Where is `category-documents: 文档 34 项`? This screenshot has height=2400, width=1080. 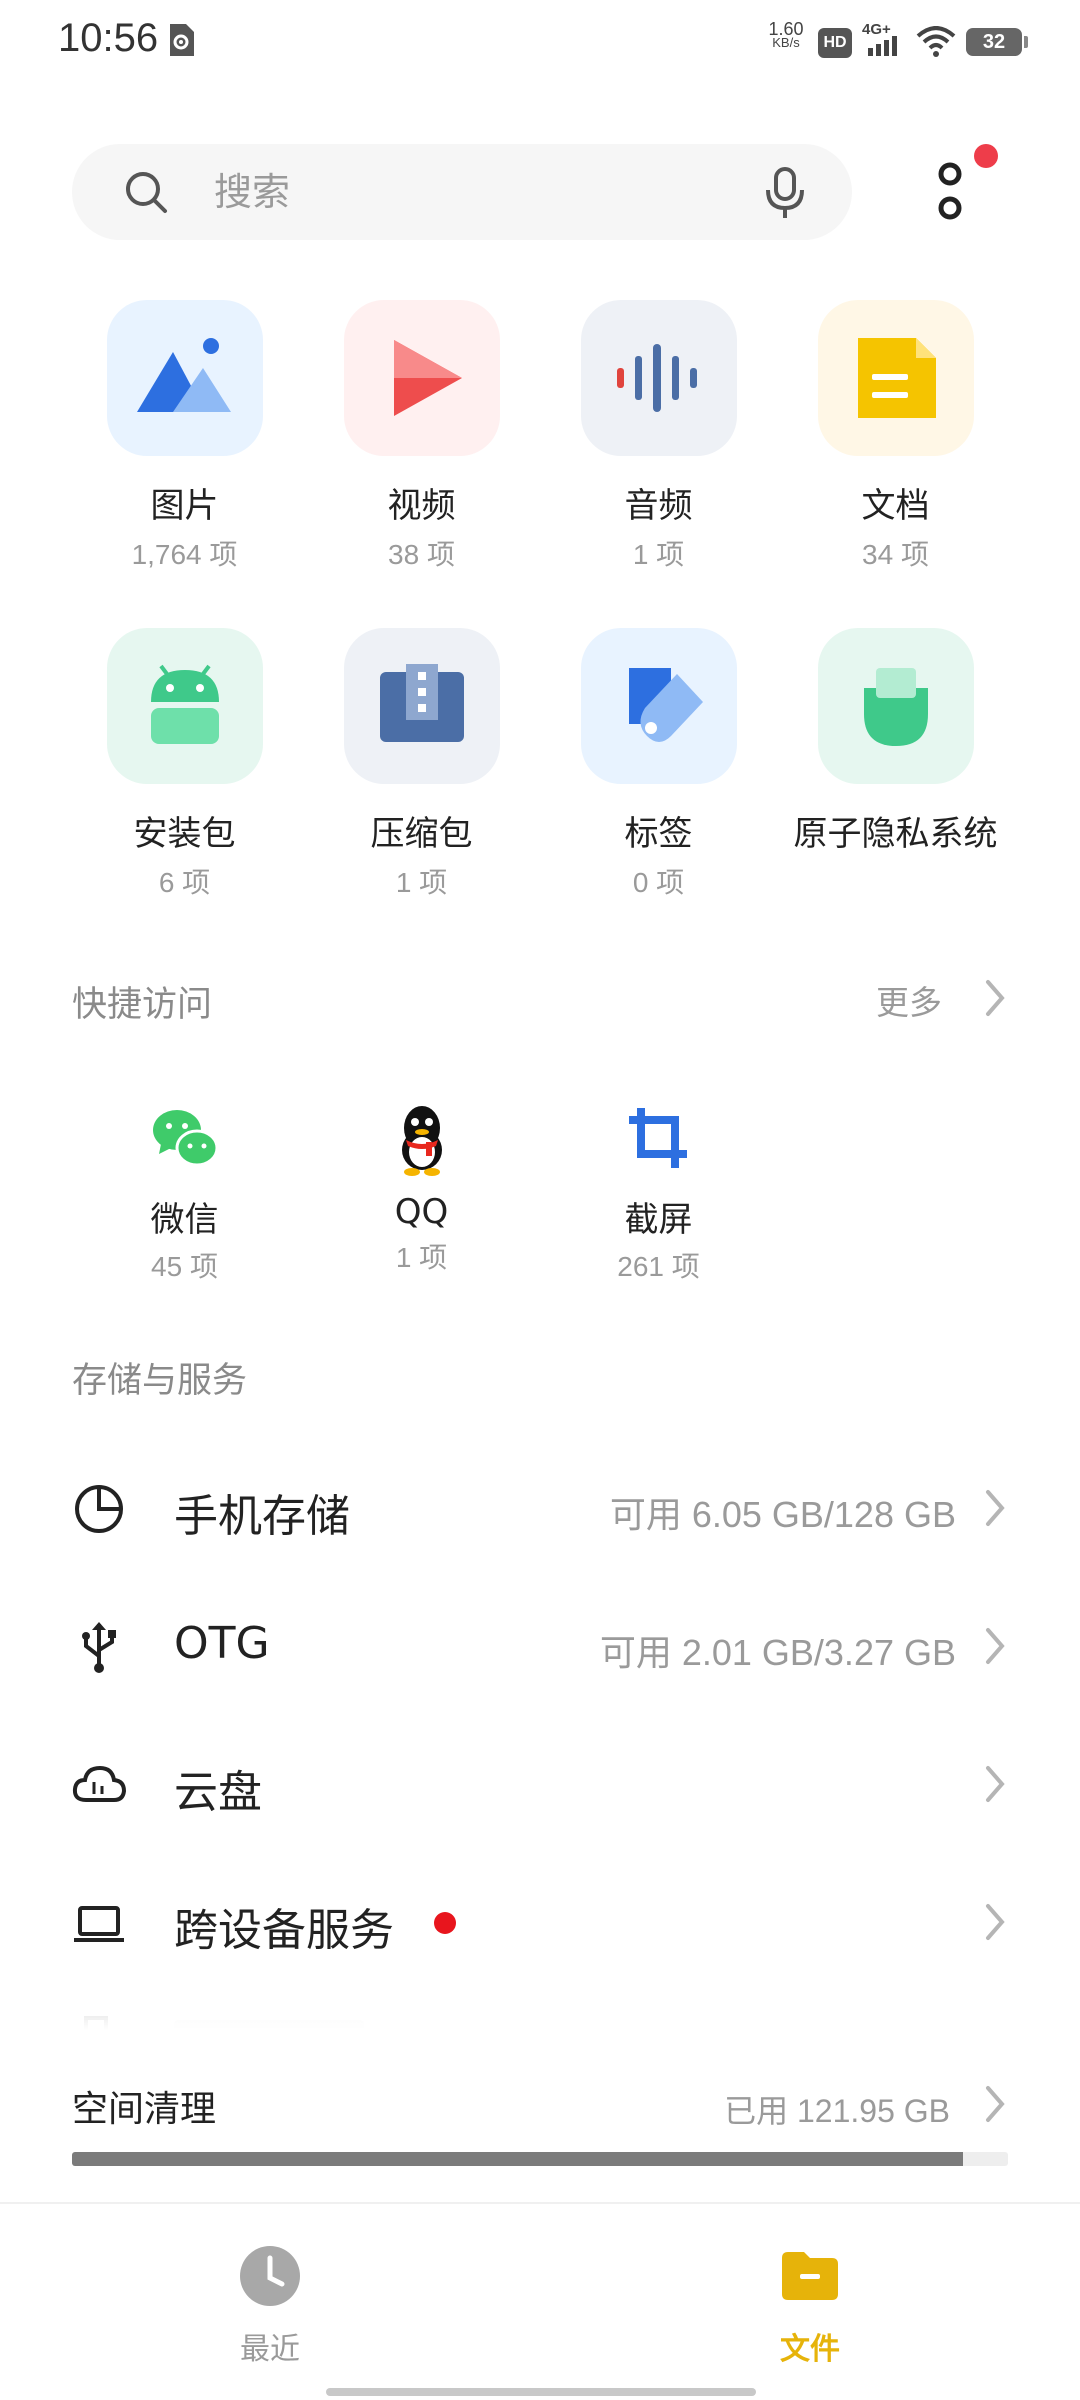 category-documents: 文档 34 项 is located at coordinates (895, 436).